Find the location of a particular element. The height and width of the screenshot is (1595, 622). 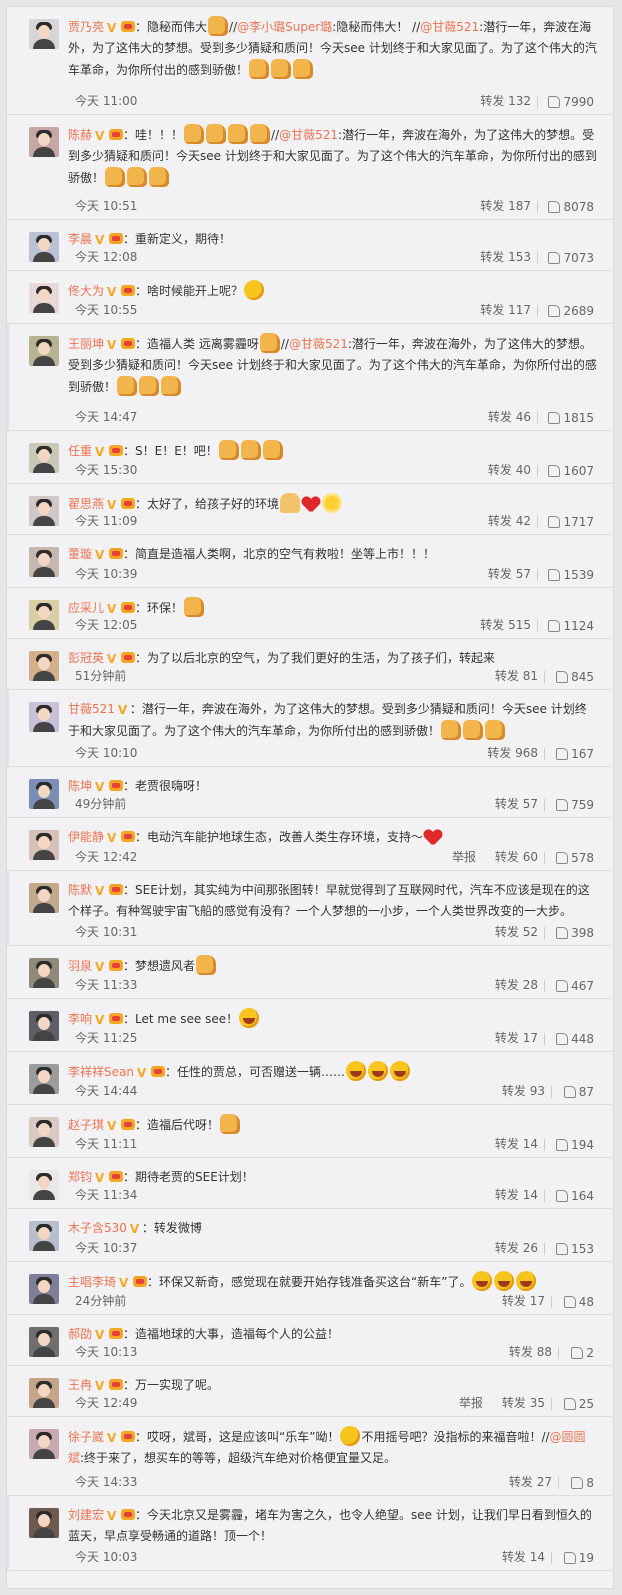

repost-button: 转发 81 is located at coordinates (516, 675).